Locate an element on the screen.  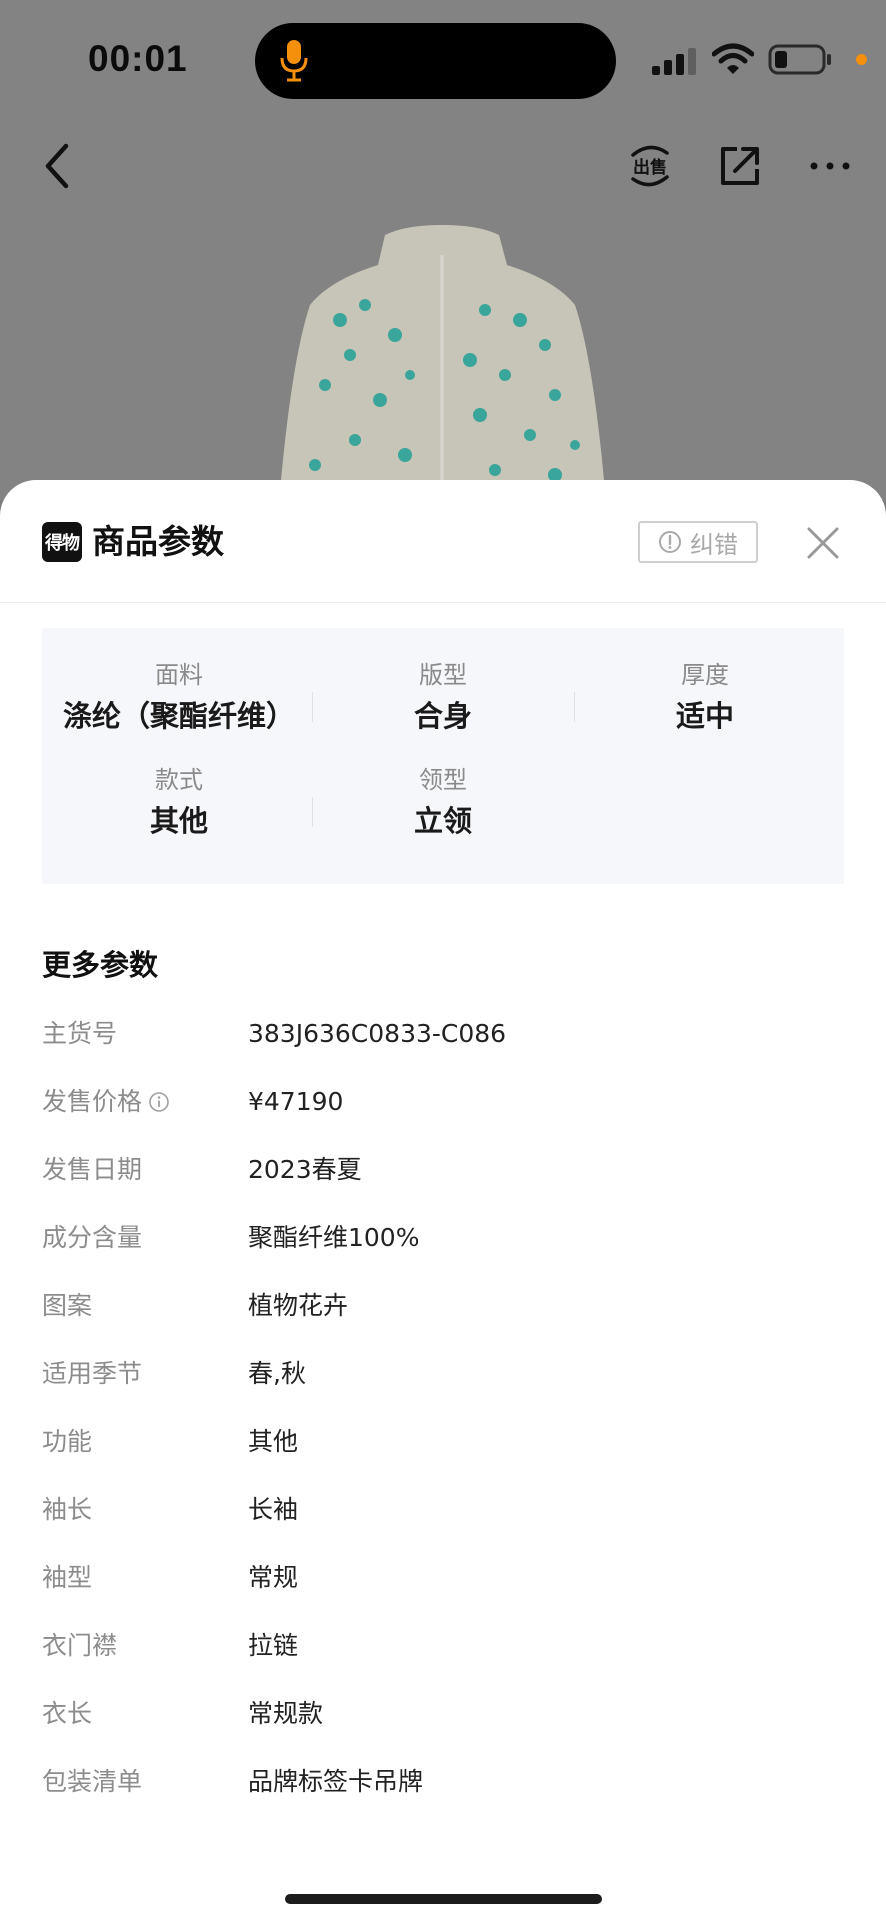
param-value: 常规款 is located at coordinates (286, 1713).